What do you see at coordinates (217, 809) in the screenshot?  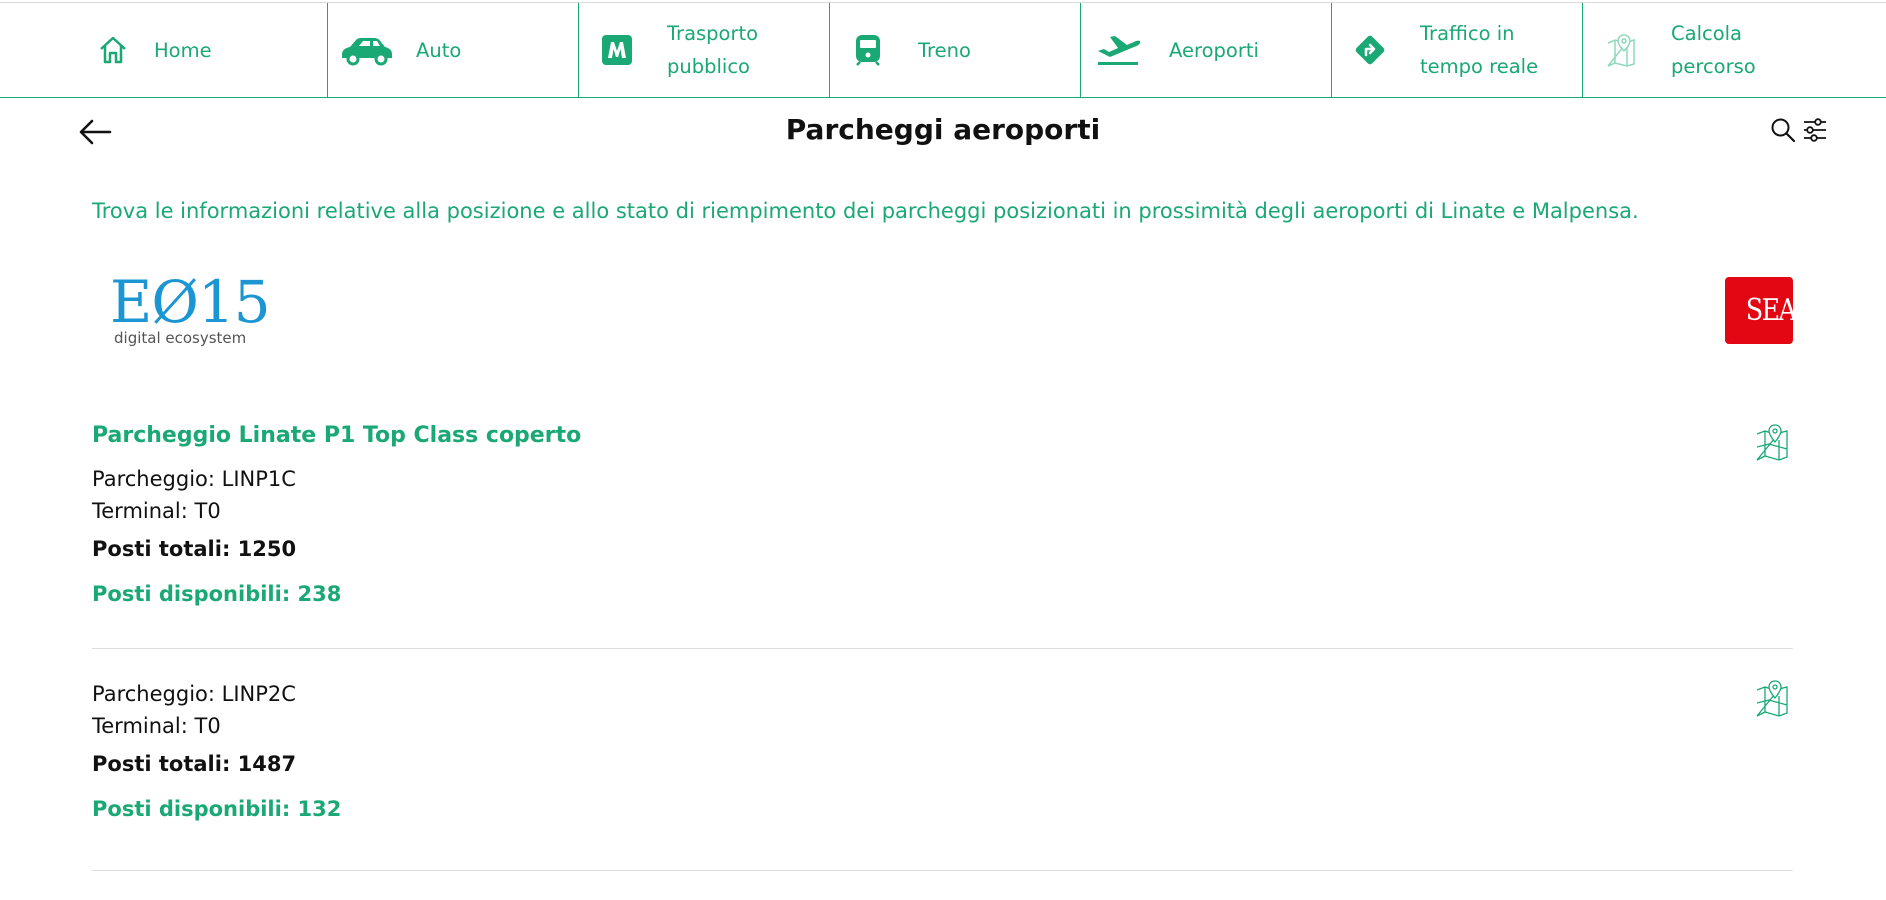 I see `parking-available-spaces: Posti disponibili: 132` at bounding box center [217, 809].